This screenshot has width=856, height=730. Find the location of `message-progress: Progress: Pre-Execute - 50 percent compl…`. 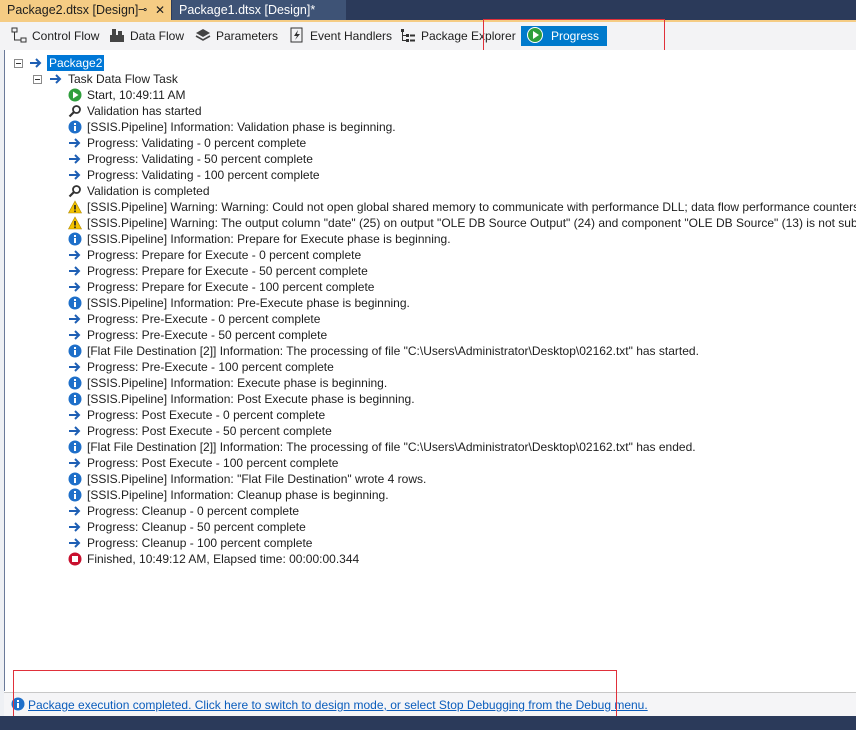

message-progress: Progress: Pre-Execute - 50 percent compl… is located at coordinates (197, 335).